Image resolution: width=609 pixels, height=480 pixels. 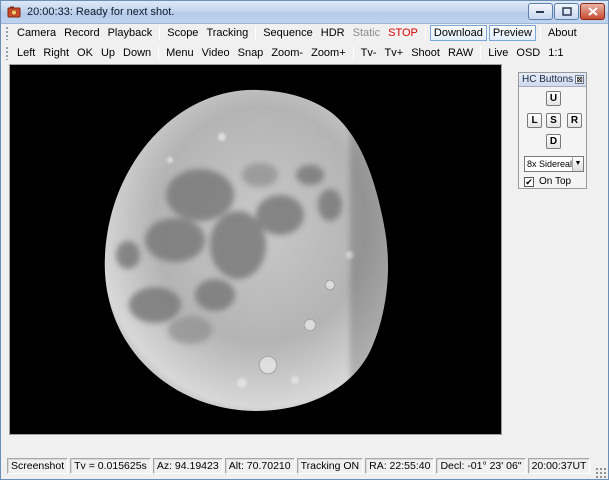 What do you see at coordinates (512, 33) in the screenshot?
I see `preview-button: Preview` at bounding box center [512, 33].